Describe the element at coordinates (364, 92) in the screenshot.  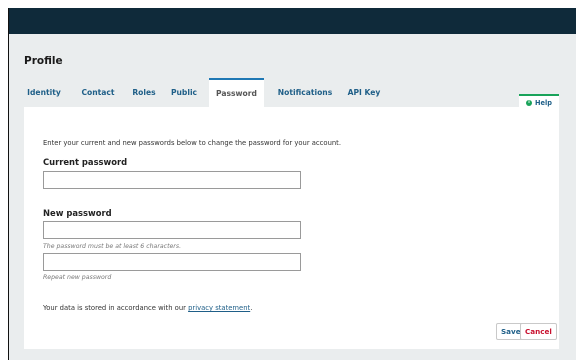
I see `tab-api-key: API Key` at that location.